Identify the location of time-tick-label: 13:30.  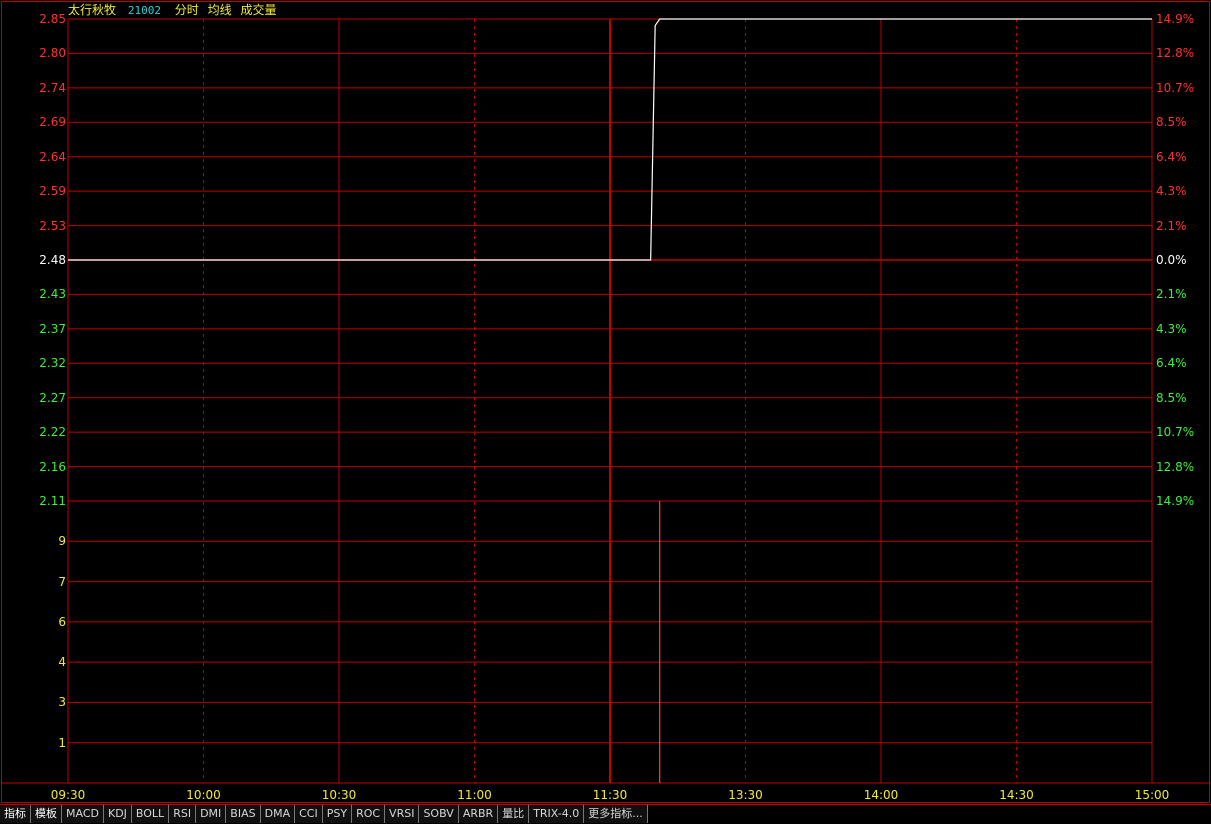
(745, 795).